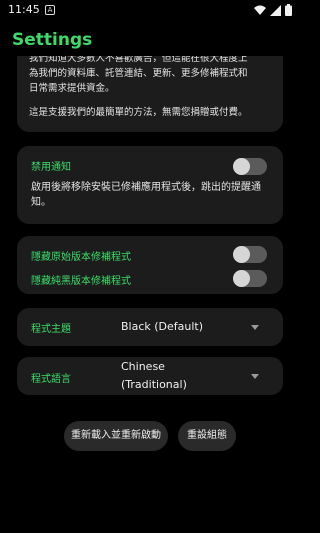  What do you see at coordinates (143, 366) in the screenshot?
I see `language-value-line1: Chinese` at bounding box center [143, 366].